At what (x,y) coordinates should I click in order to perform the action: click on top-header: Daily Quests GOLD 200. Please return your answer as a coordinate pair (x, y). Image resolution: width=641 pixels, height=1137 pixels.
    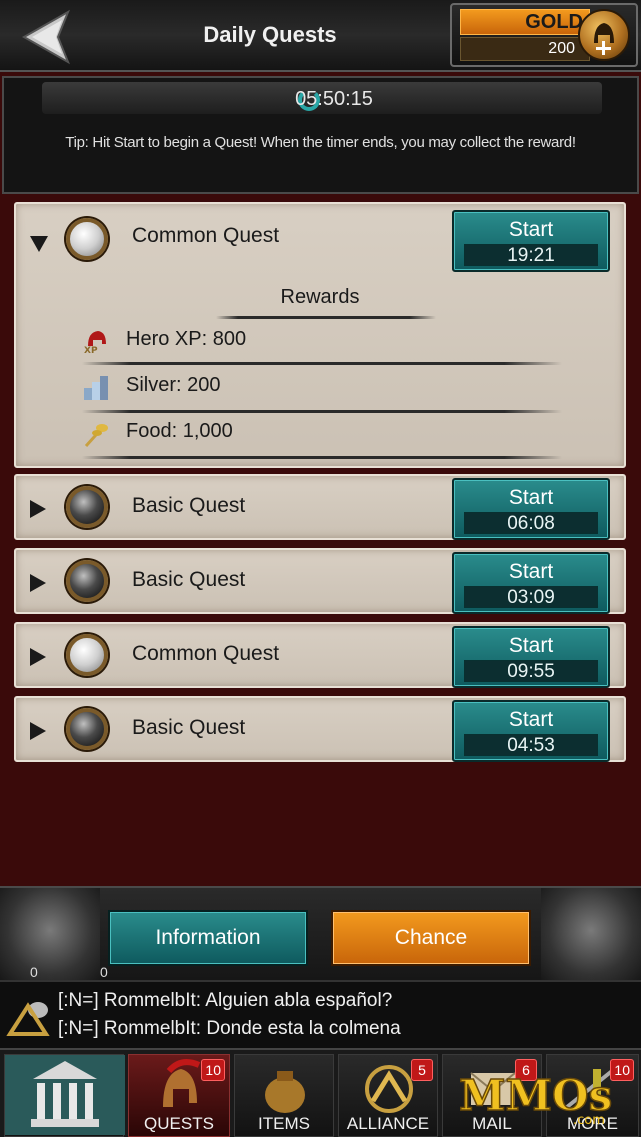
    Looking at the image, I should click on (320, 36).